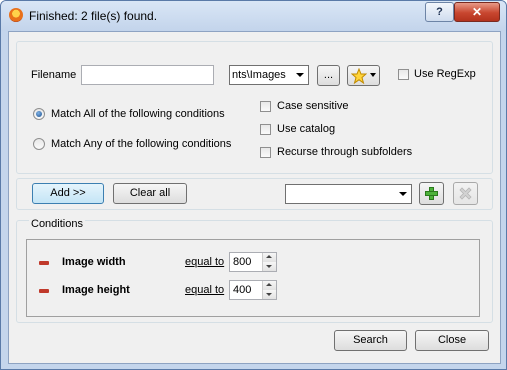  Describe the element at coordinates (370, 340) in the screenshot. I see `search-button: Search` at that location.